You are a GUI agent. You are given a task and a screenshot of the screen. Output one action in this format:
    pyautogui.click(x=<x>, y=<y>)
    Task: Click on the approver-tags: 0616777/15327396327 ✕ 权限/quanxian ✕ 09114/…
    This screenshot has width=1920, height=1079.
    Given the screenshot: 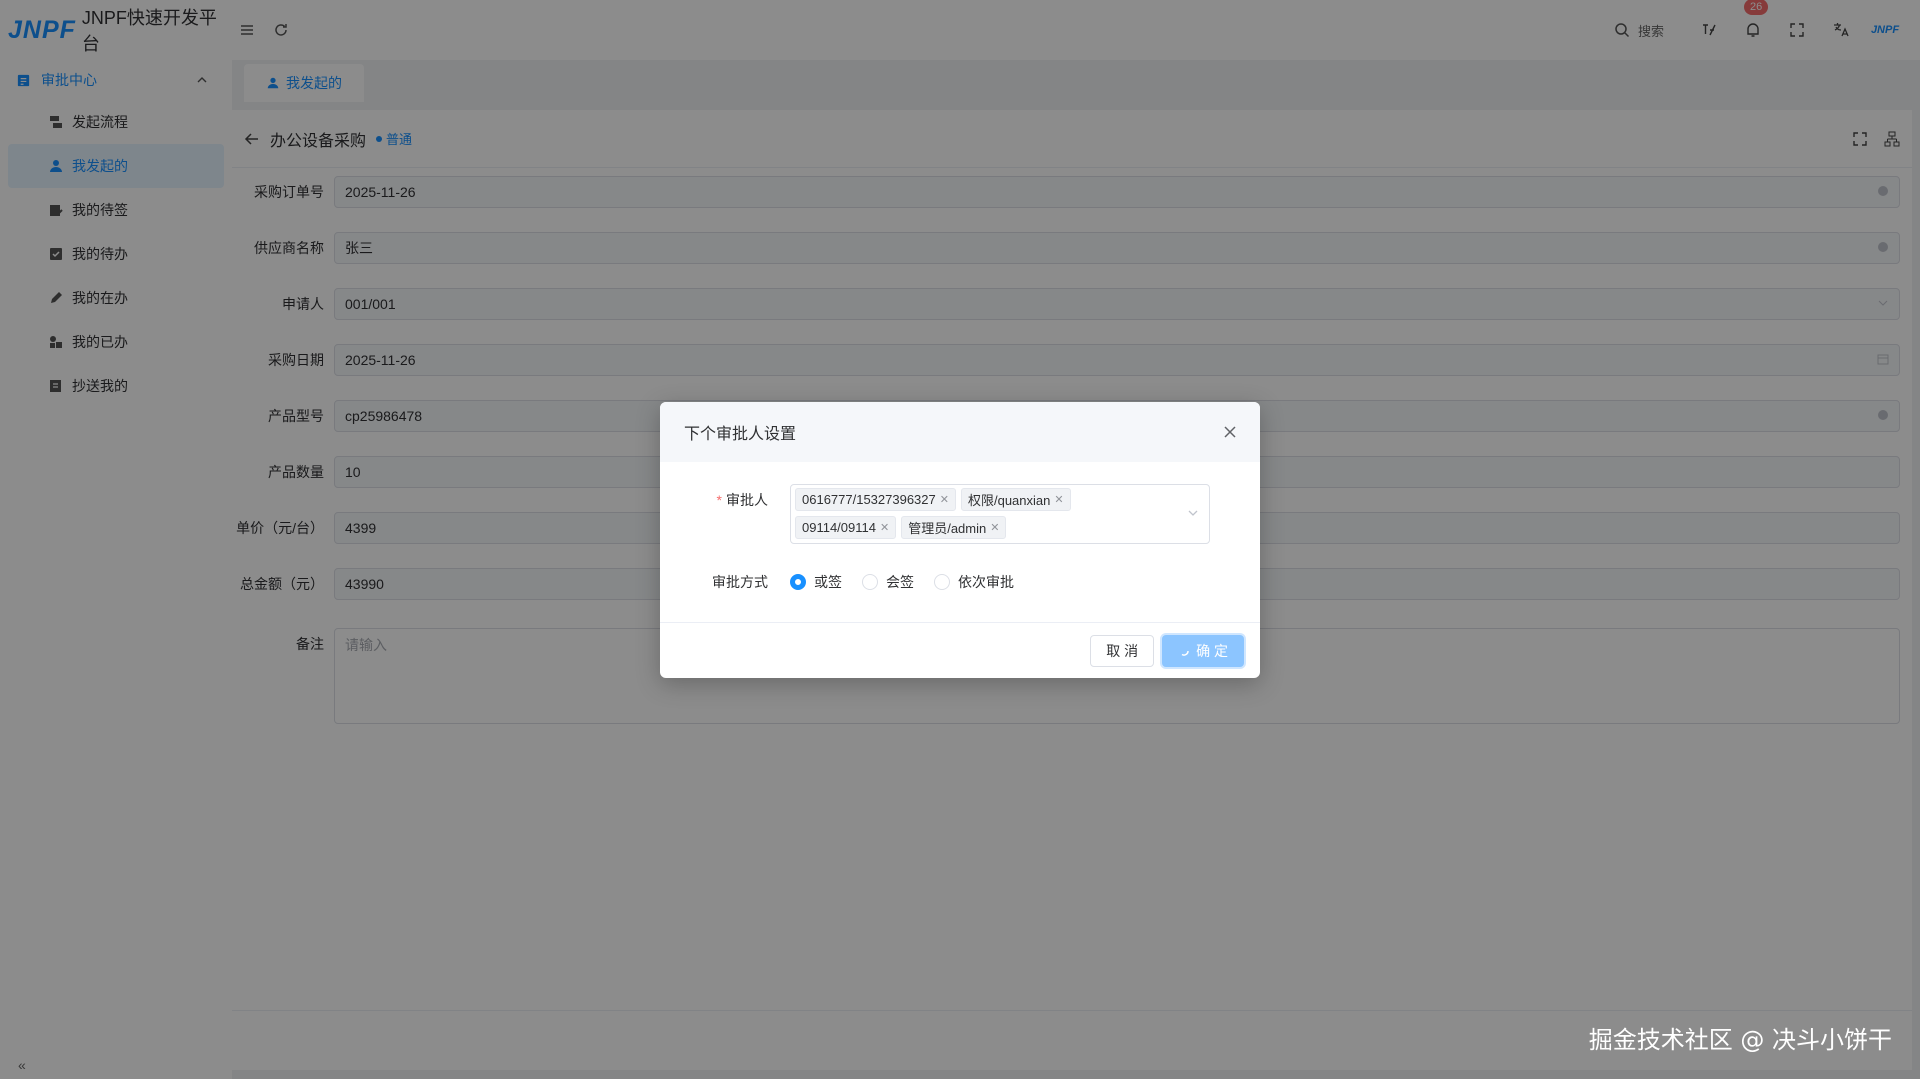 What is the action you would take?
    pyautogui.click(x=985, y=513)
    